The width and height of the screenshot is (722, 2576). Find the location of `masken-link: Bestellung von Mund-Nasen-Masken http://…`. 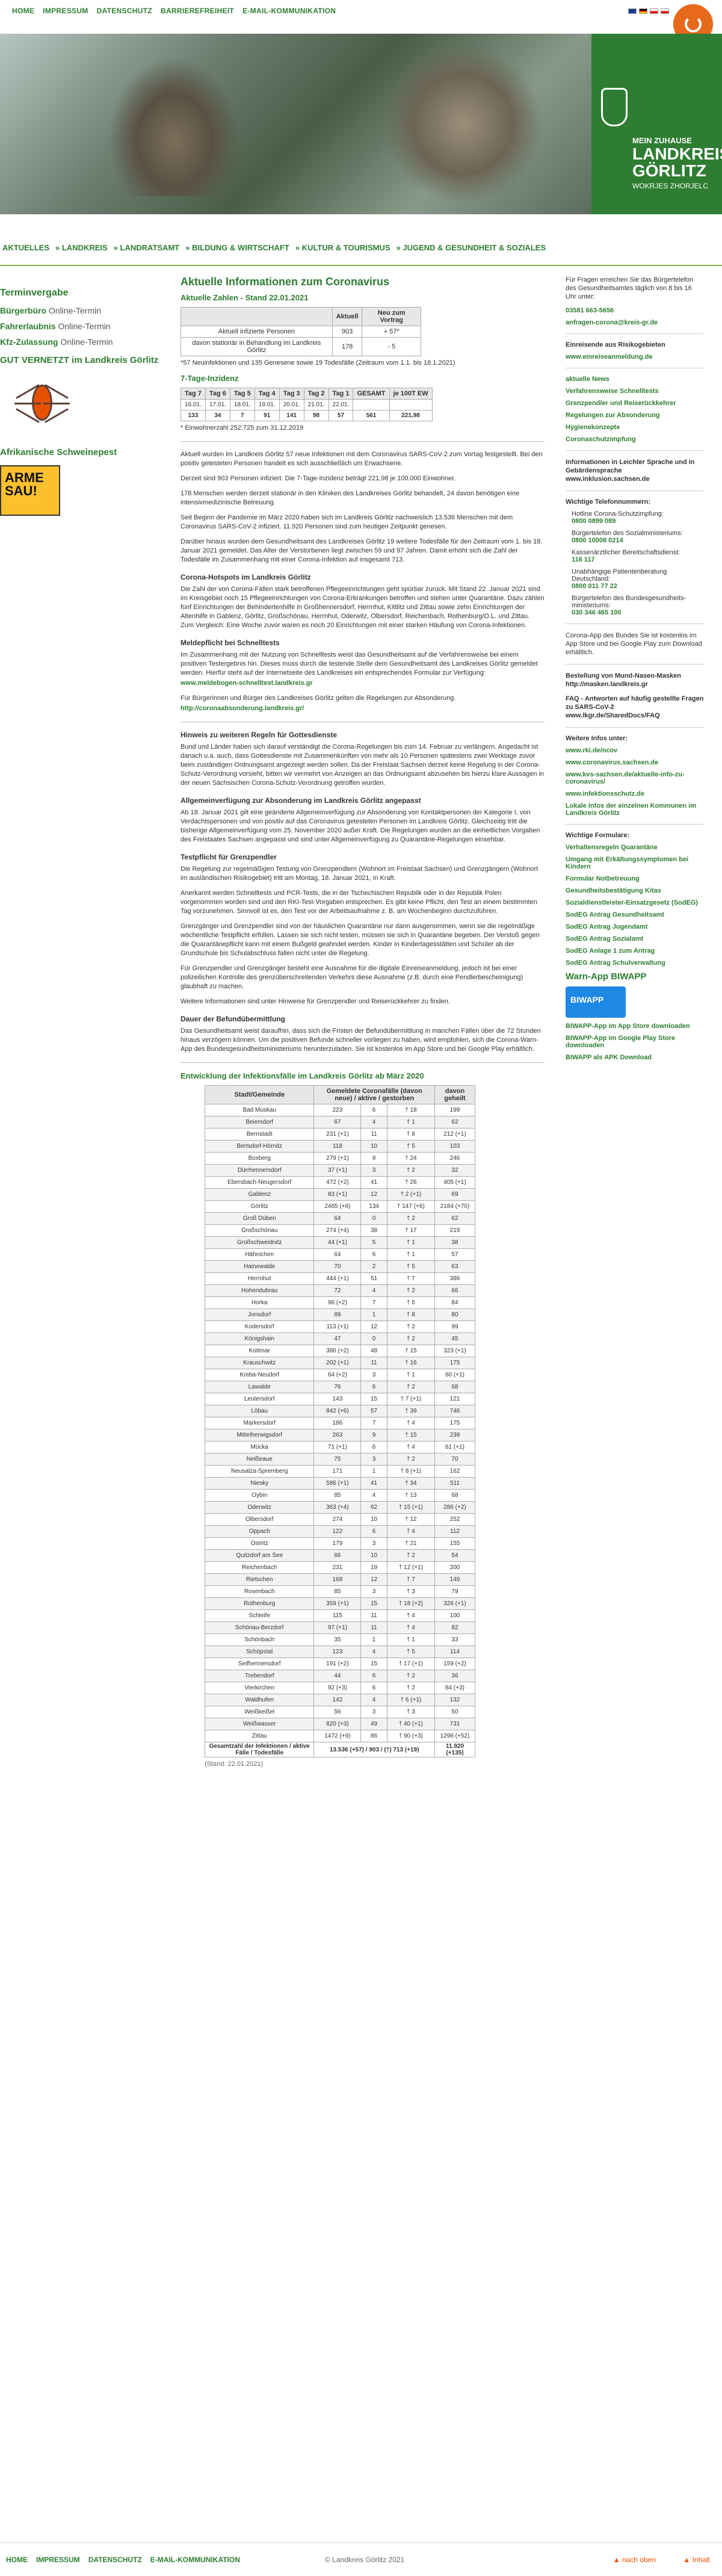

masken-link: Bestellung von Mund-Nasen-Masken http://… is located at coordinates (635, 680).